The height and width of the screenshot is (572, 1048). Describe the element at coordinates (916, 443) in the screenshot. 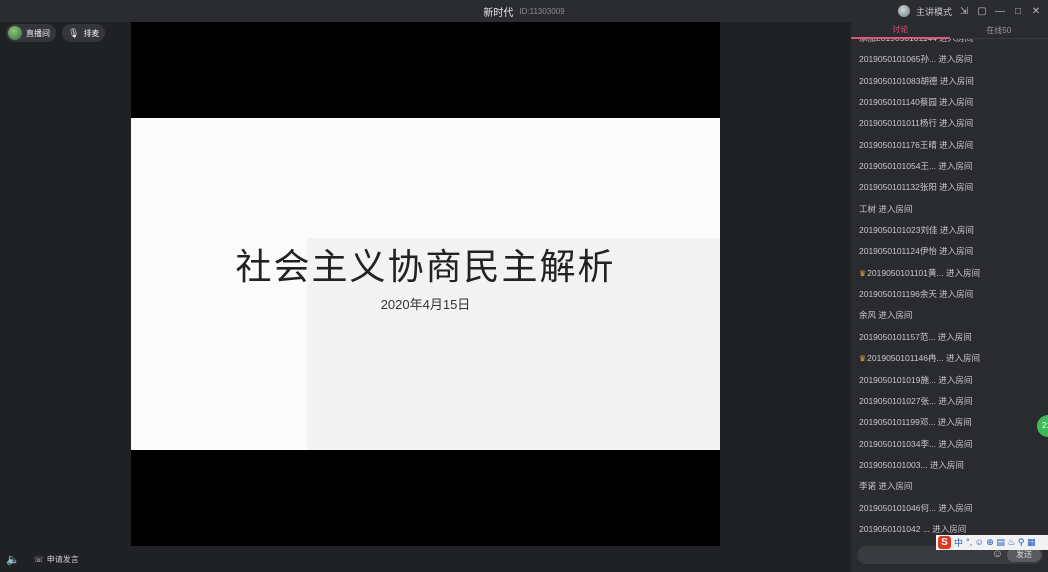

I see `chat-message-text: 2019050101034李... 进入房间` at that location.